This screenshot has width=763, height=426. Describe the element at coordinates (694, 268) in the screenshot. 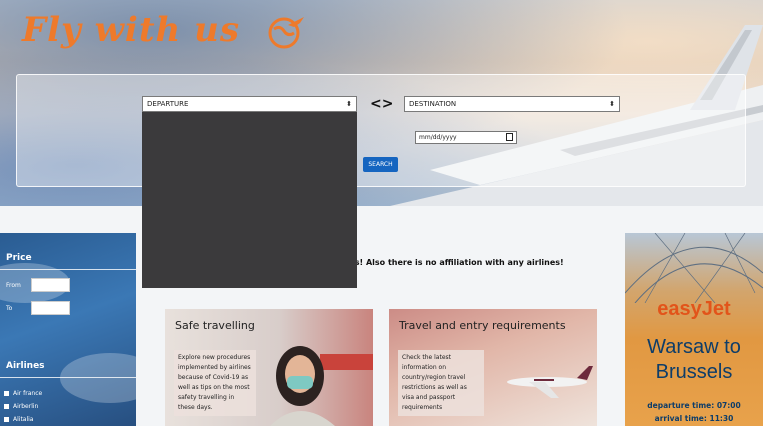

I see `dome-structure-image` at that location.